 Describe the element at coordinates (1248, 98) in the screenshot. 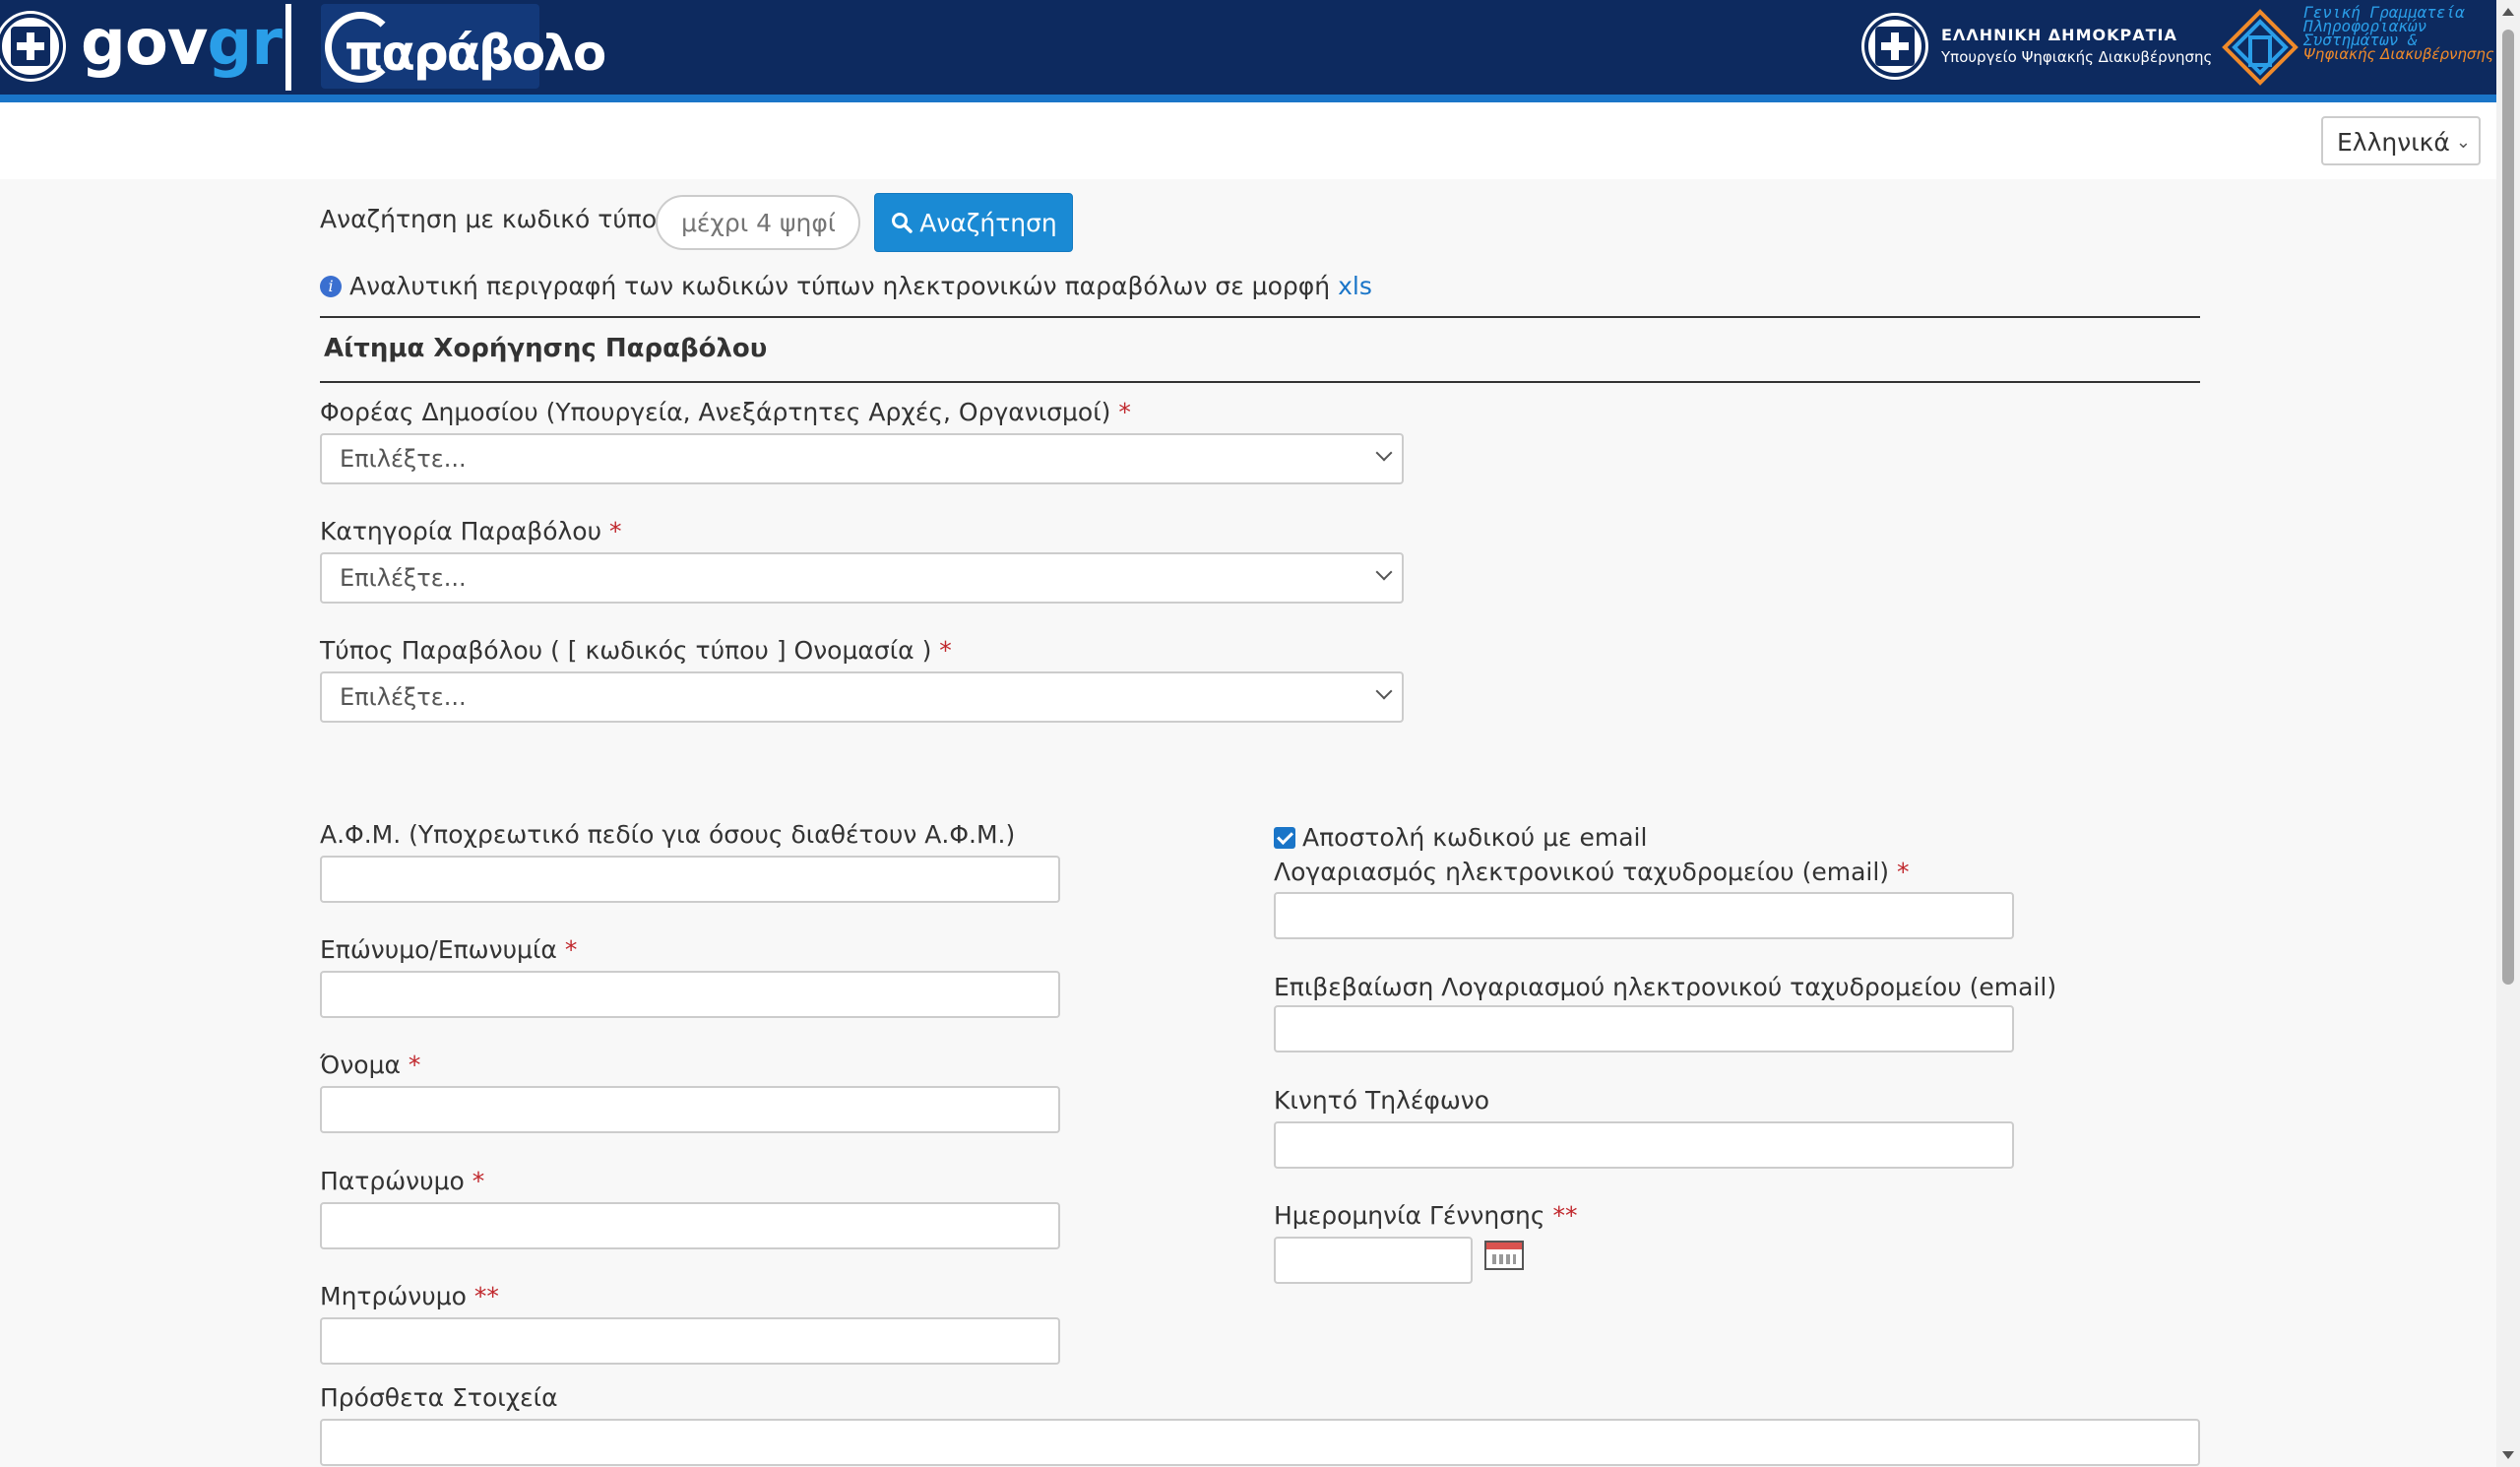

I see `header-stripe` at that location.